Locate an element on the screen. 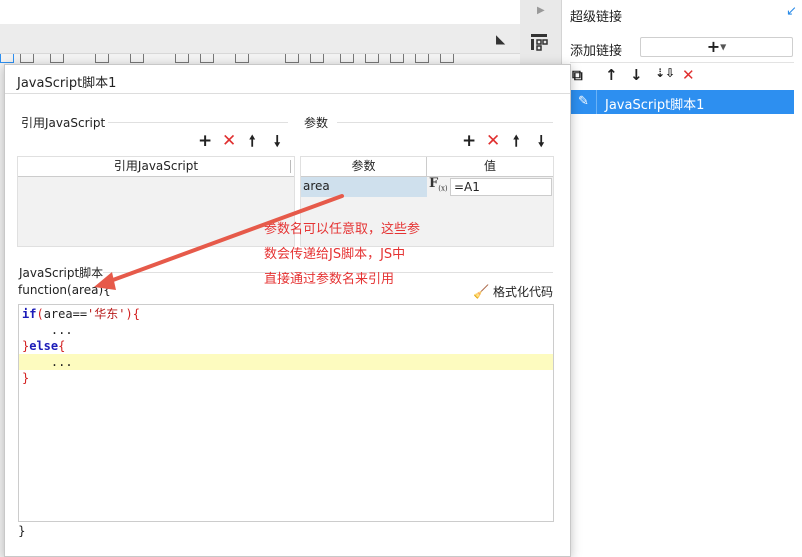 This screenshot has width=802, height=557. code-keyword: if is located at coordinates (29, 314).